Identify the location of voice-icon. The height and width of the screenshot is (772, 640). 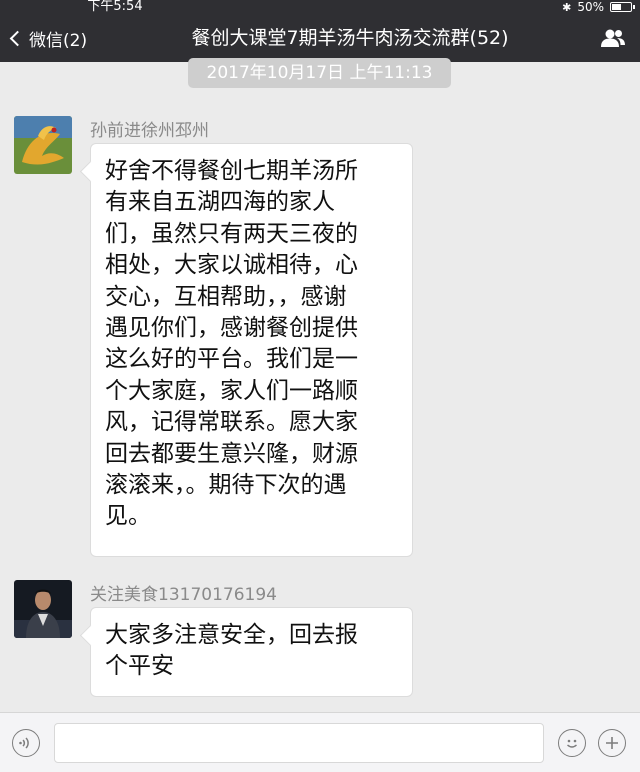
(26, 743).